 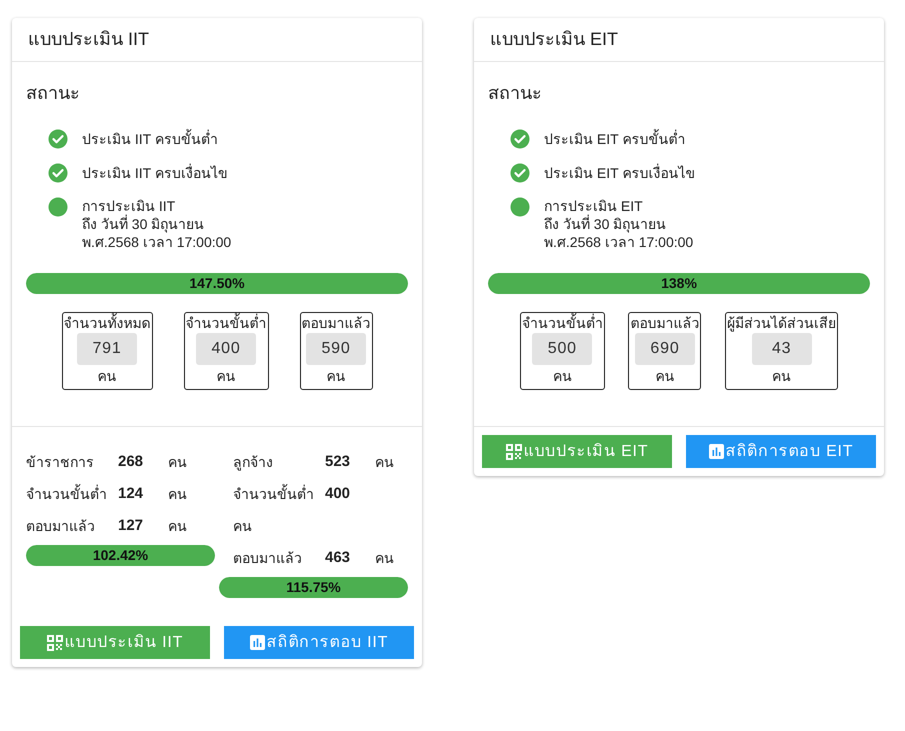 I want to click on row-value: 124, so click(x=131, y=494).